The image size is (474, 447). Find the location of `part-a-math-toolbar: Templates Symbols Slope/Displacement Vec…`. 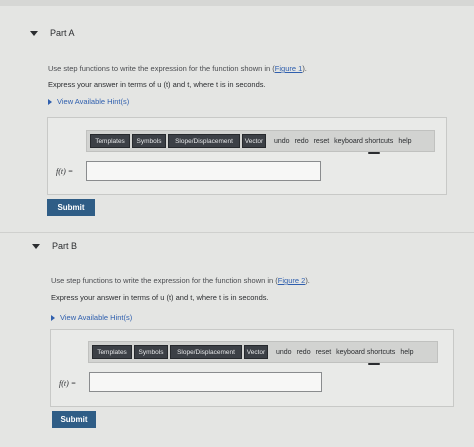

part-a-math-toolbar: Templates Symbols Slope/Displacement Vec… is located at coordinates (260, 141).